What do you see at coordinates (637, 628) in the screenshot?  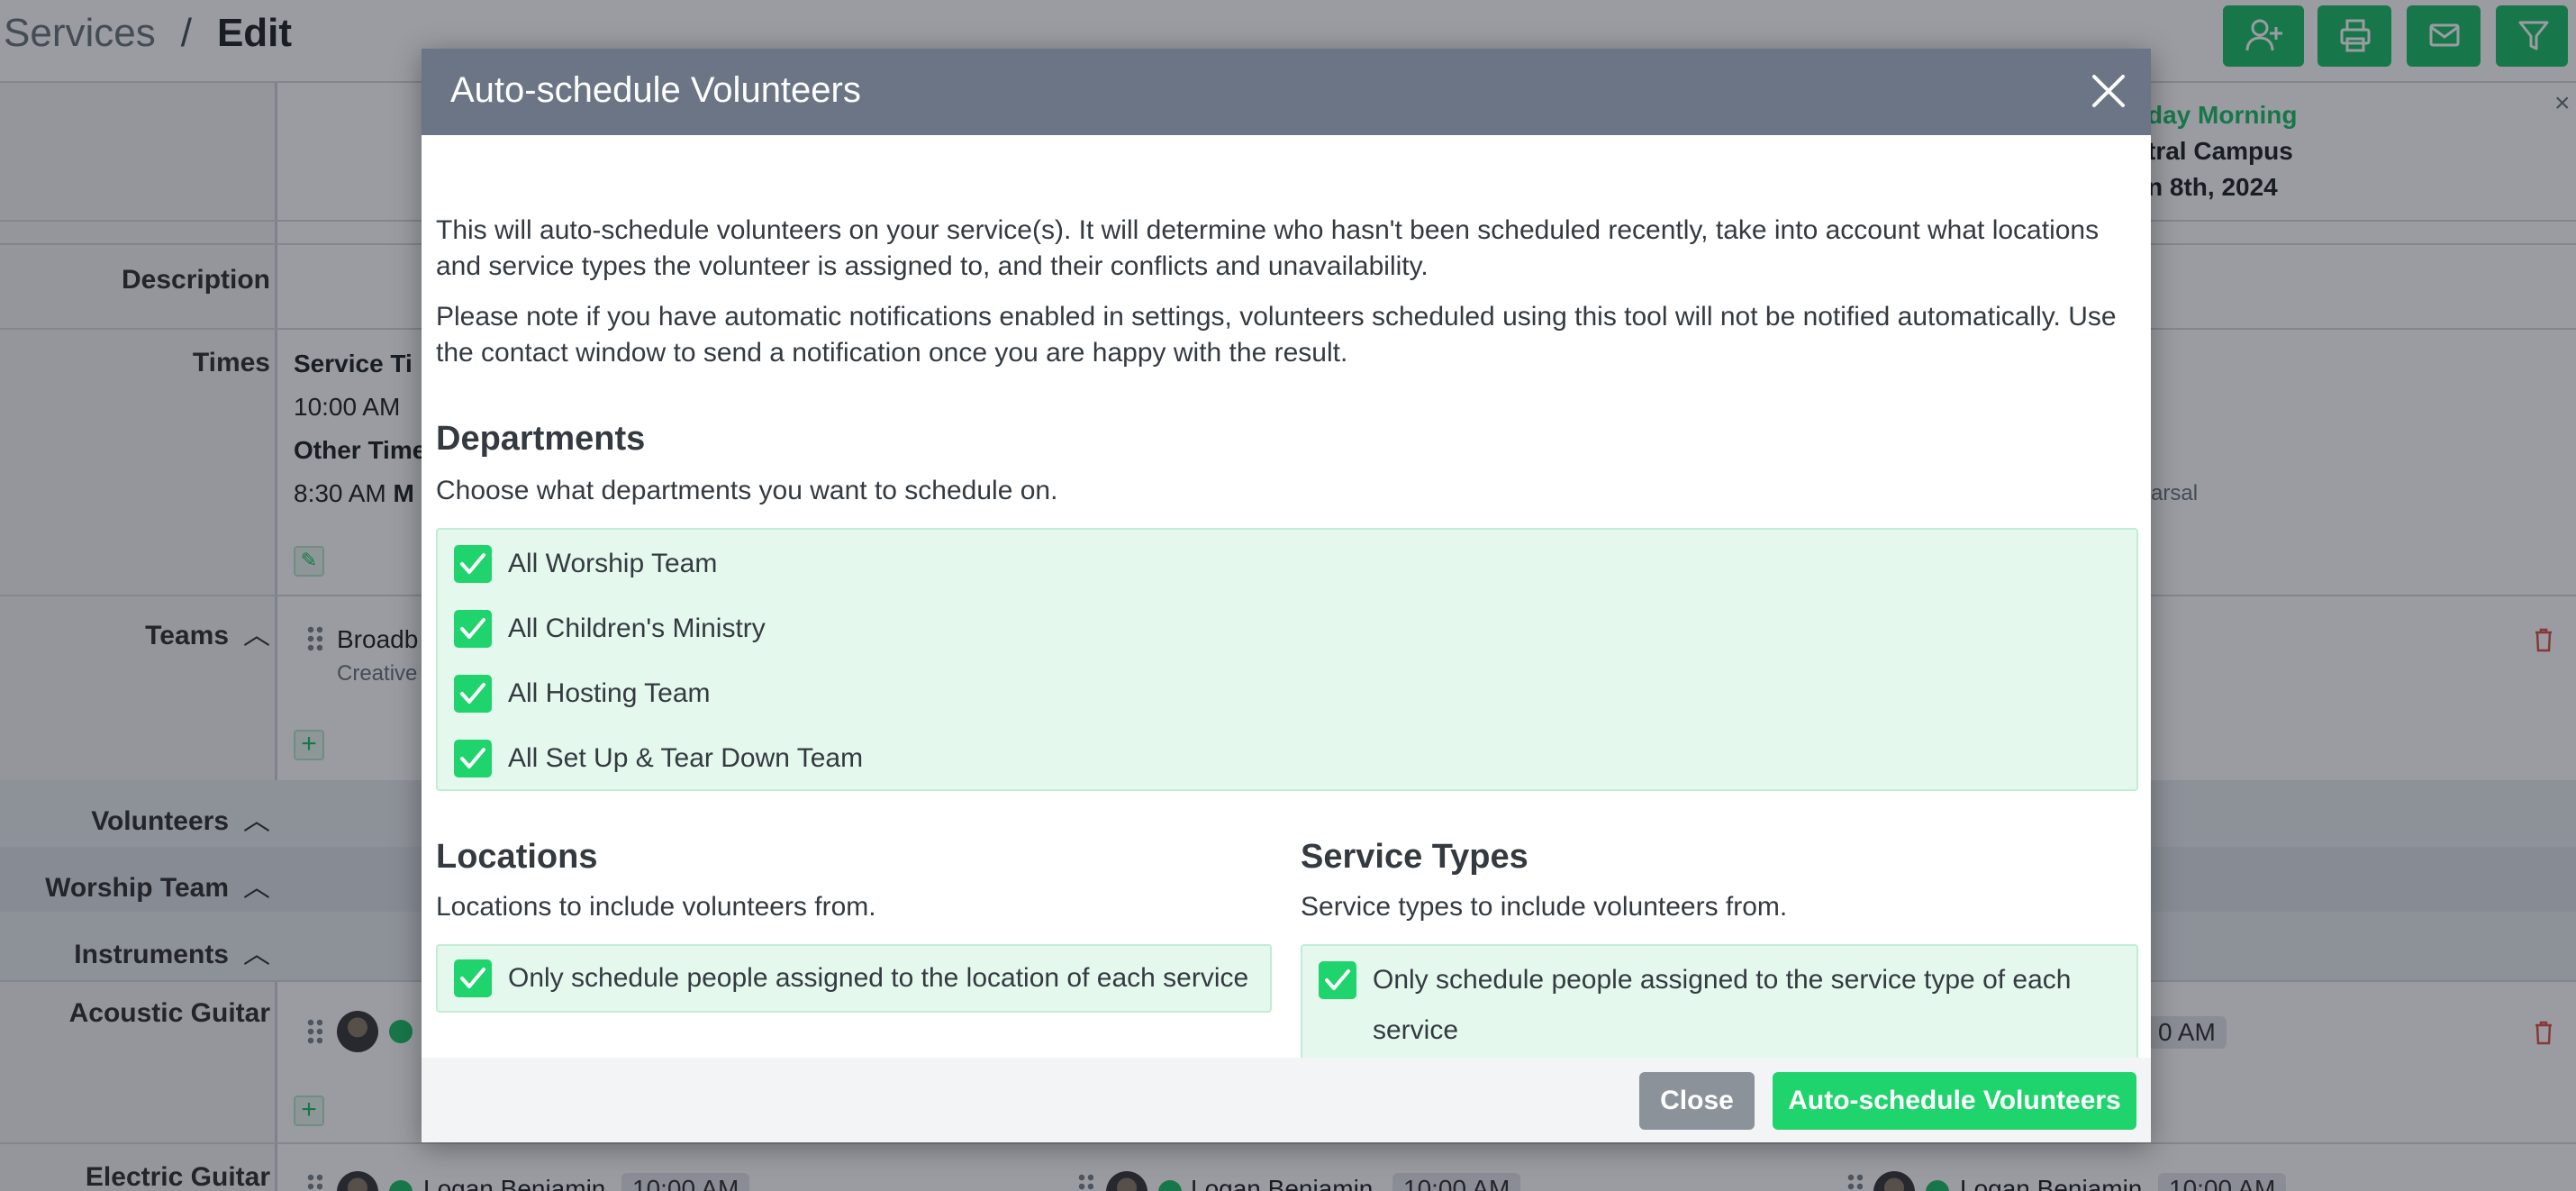 I see `department-label: All Children's Ministry` at bounding box center [637, 628].